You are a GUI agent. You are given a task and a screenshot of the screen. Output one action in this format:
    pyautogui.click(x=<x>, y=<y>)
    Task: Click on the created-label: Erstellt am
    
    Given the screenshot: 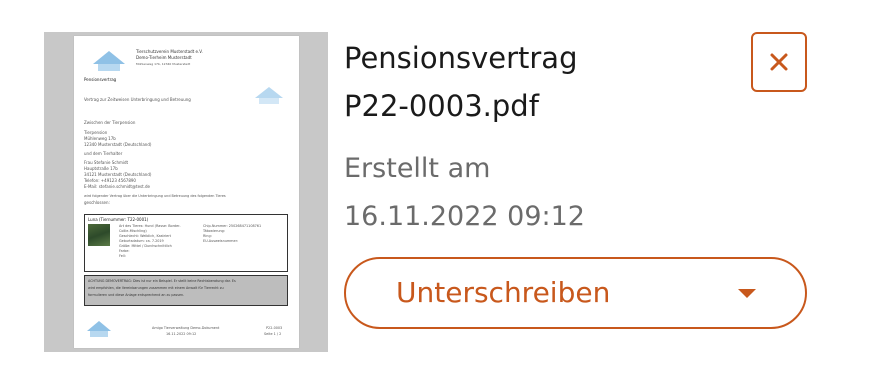 What is the action you would take?
    pyautogui.click(x=417, y=168)
    